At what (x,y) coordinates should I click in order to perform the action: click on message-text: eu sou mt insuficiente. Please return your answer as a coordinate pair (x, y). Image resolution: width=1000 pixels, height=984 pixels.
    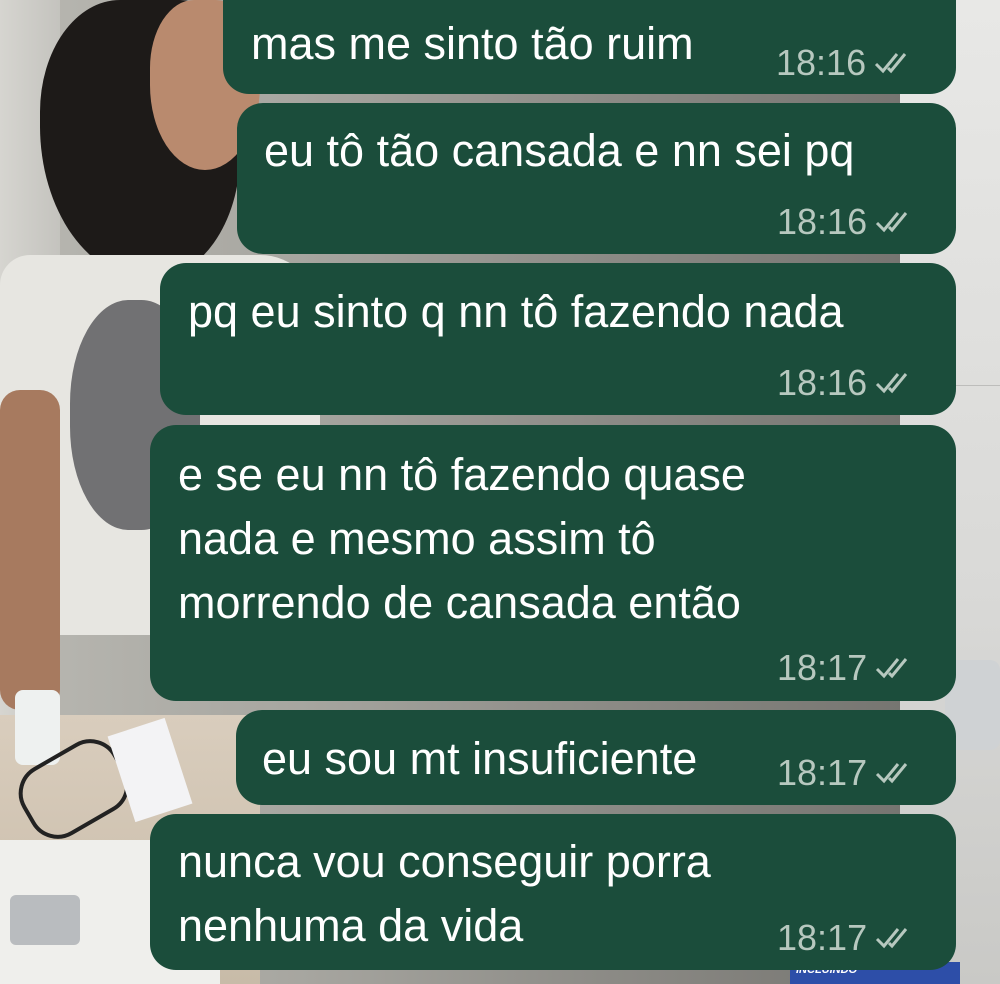
    Looking at the image, I should click on (480, 758).